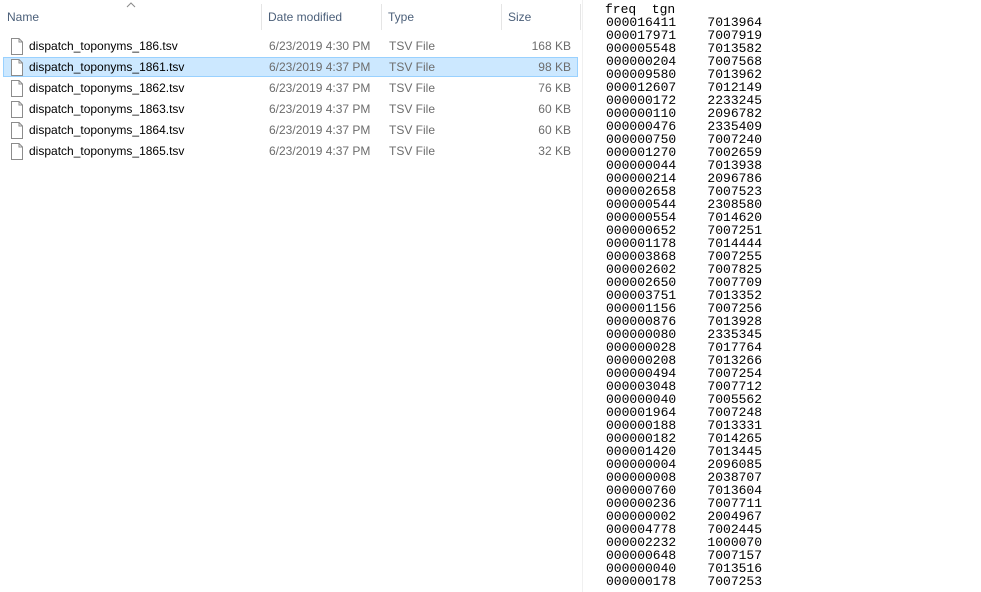 Image resolution: width=981 pixels, height=592 pixels. What do you see at coordinates (582, 296) in the screenshot?
I see `pane-divider` at bounding box center [582, 296].